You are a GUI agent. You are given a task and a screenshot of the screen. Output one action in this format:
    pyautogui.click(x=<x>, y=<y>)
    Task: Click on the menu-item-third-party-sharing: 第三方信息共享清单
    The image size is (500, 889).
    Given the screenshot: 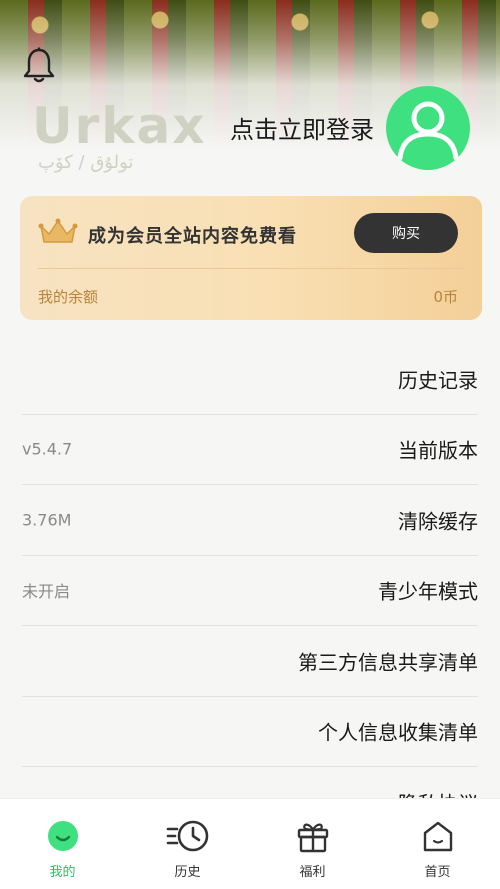 What is the action you would take?
    pyautogui.click(x=250, y=661)
    